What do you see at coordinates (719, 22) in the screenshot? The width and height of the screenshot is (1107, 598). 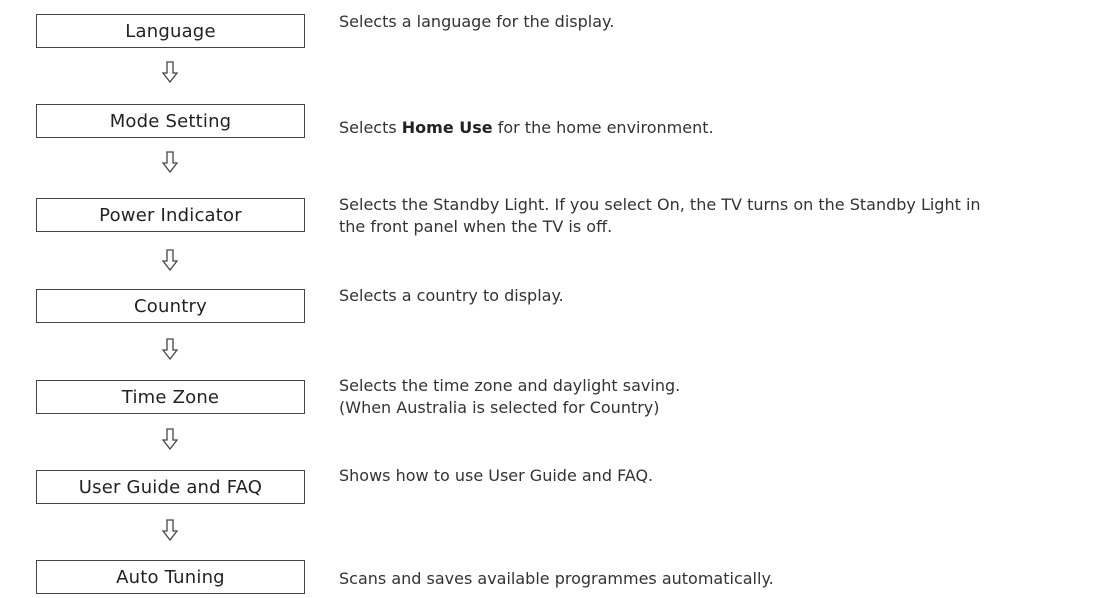 I see `step-description-language: Selects a language for the display.` at bounding box center [719, 22].